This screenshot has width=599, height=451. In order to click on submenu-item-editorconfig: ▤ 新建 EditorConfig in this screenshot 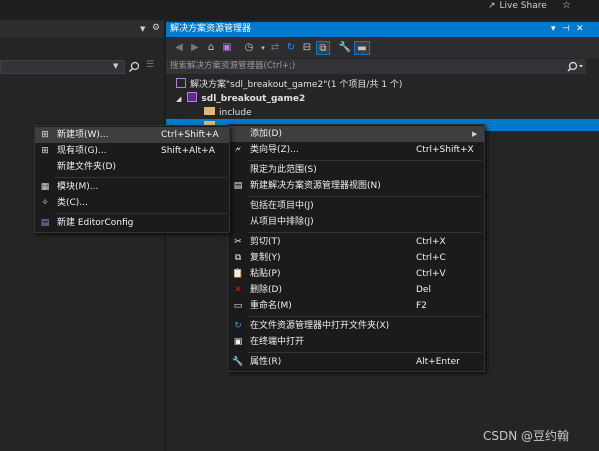, I will do `click(132, 223)`.